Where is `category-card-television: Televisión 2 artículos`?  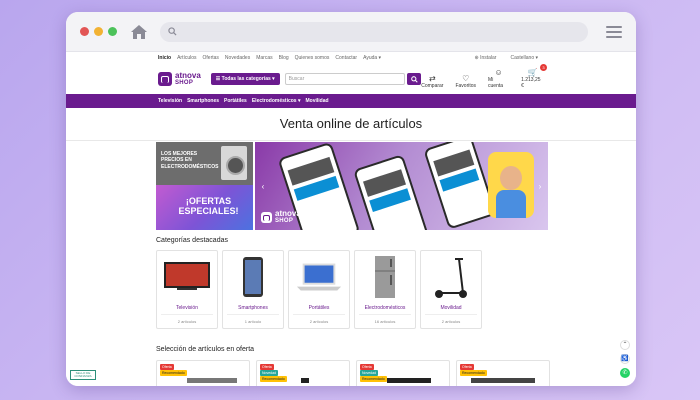
category-card-television: Televisión 2 artículos is located at coordinates (187, 289).